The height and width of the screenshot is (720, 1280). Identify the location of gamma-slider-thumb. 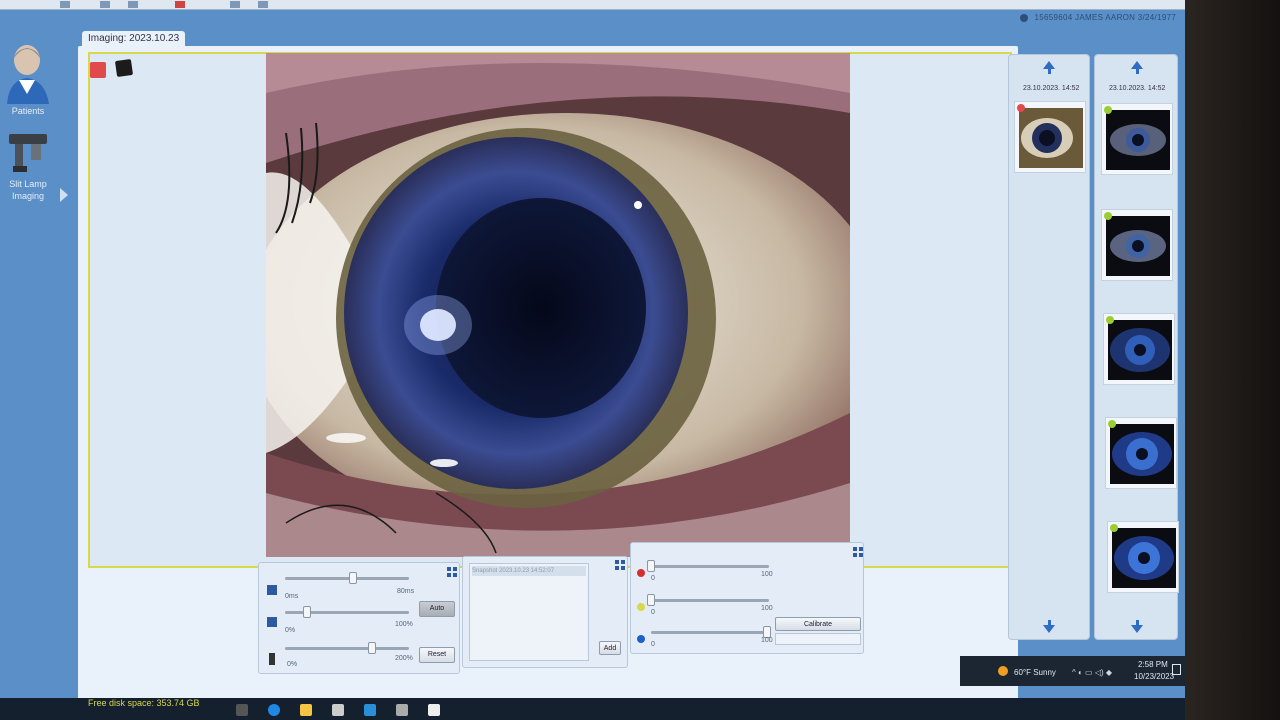
(371, 648).